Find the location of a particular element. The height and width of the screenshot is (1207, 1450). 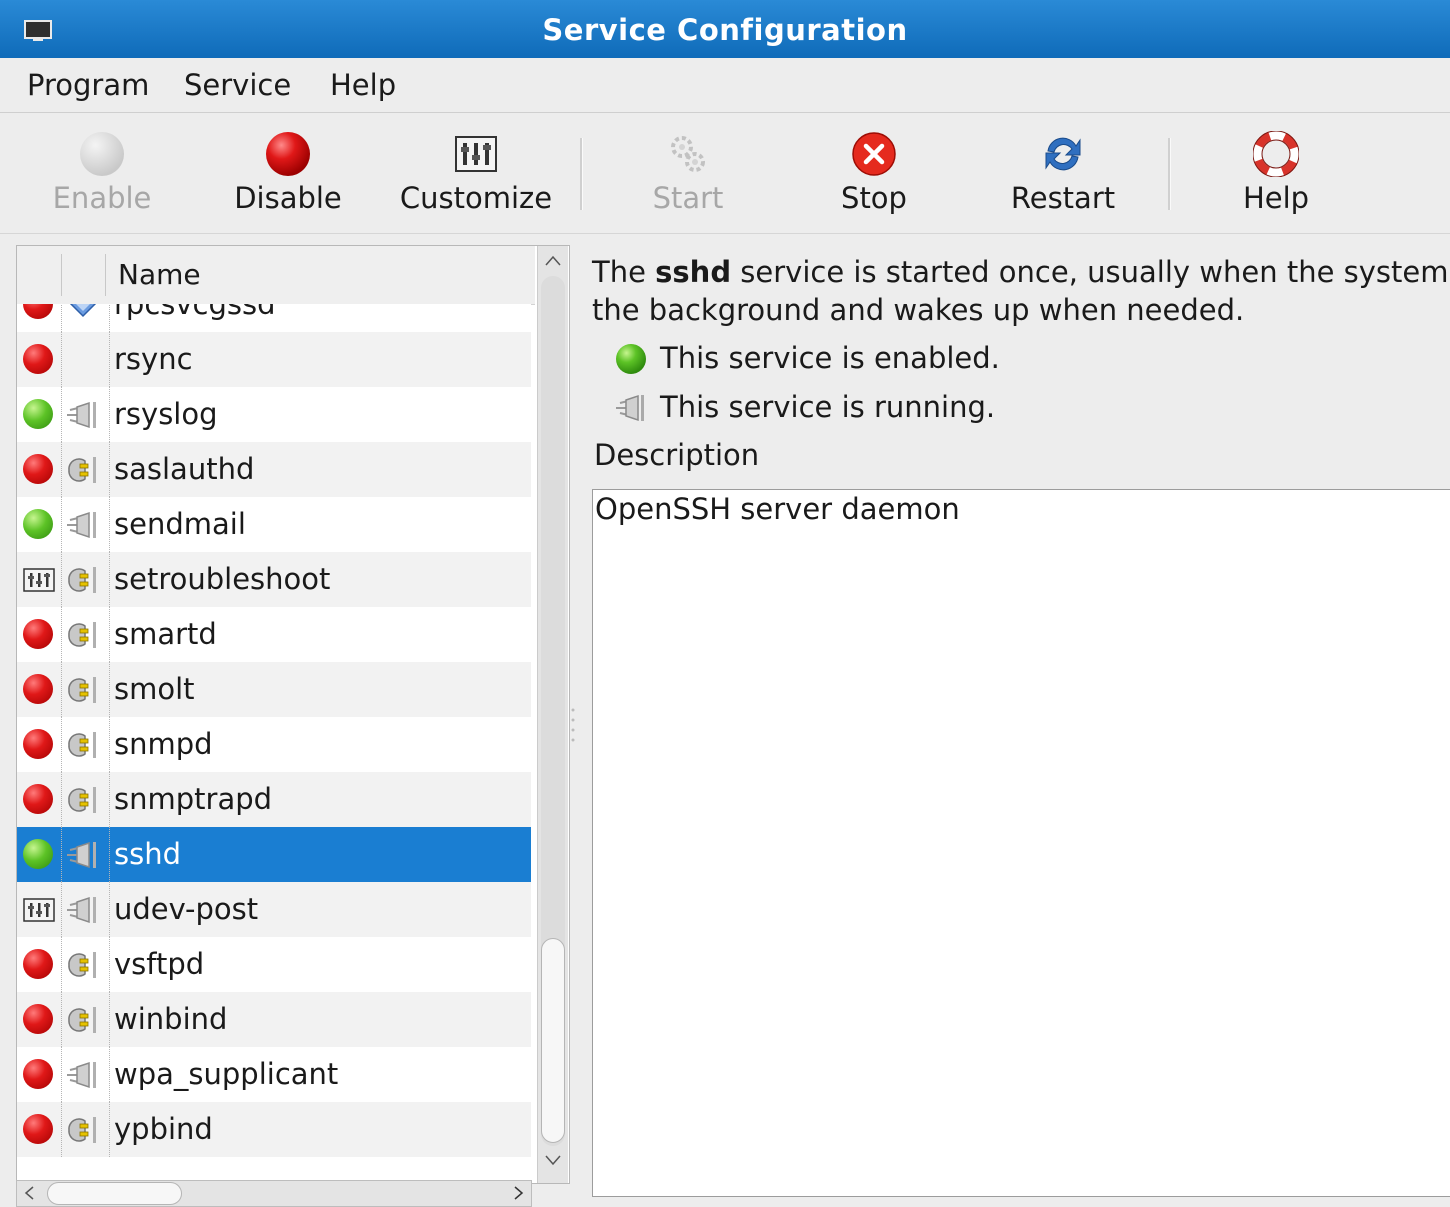

restart-button: Restart is located at coordinates (1063, 173).